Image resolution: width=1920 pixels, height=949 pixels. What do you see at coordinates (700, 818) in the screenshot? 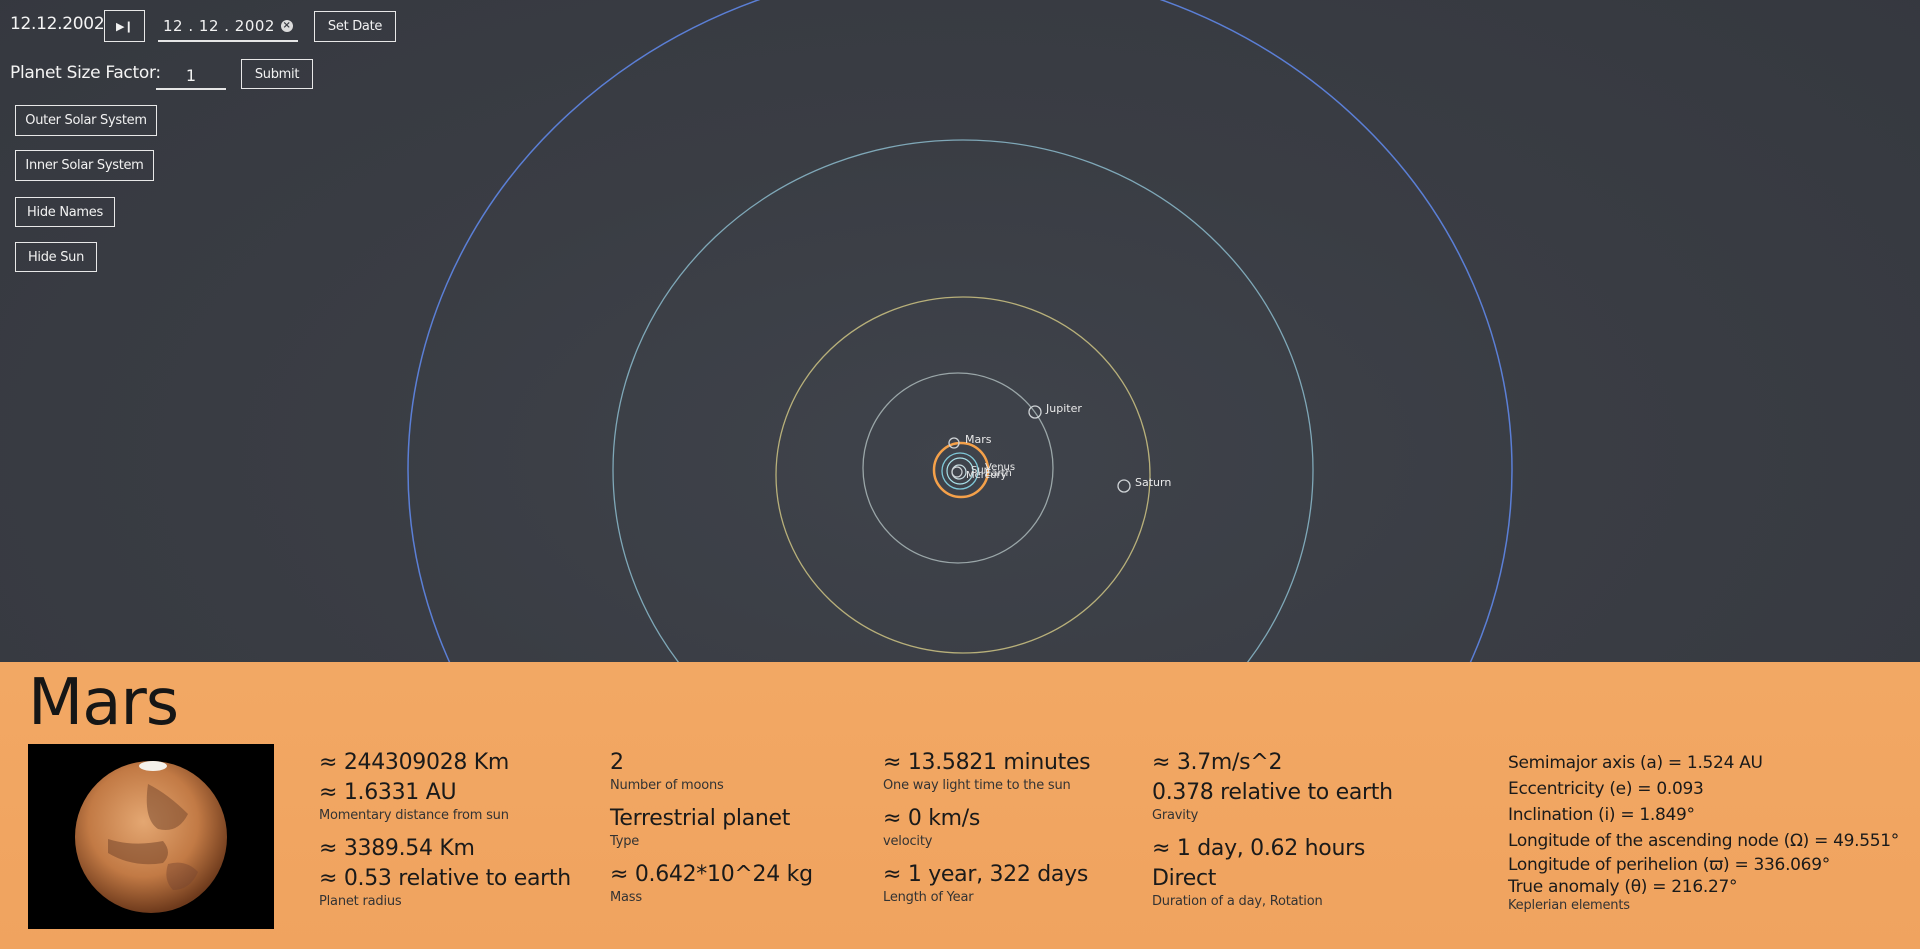
I see `type-value: Terrestrial planet` at bounding box center [700, 818].